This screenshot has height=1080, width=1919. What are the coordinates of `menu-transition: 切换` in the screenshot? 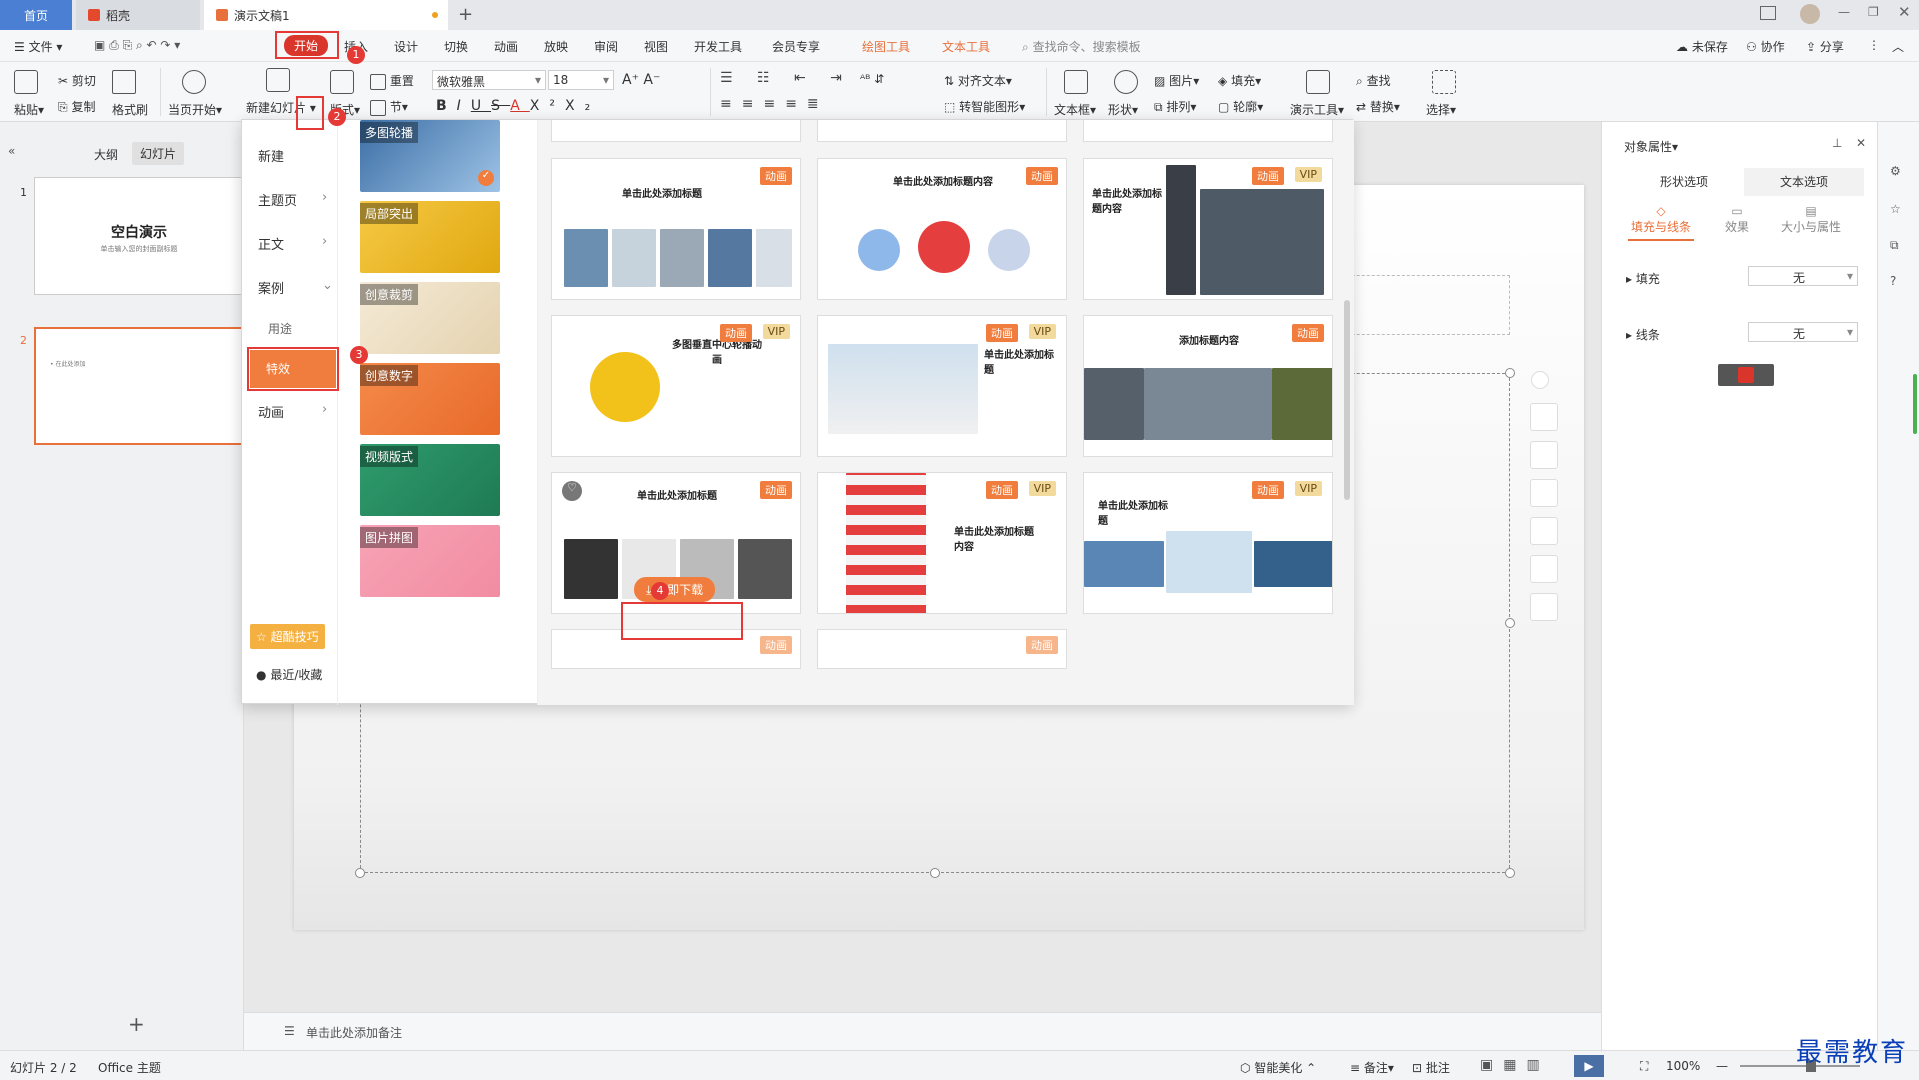 It's located at (456, 46).